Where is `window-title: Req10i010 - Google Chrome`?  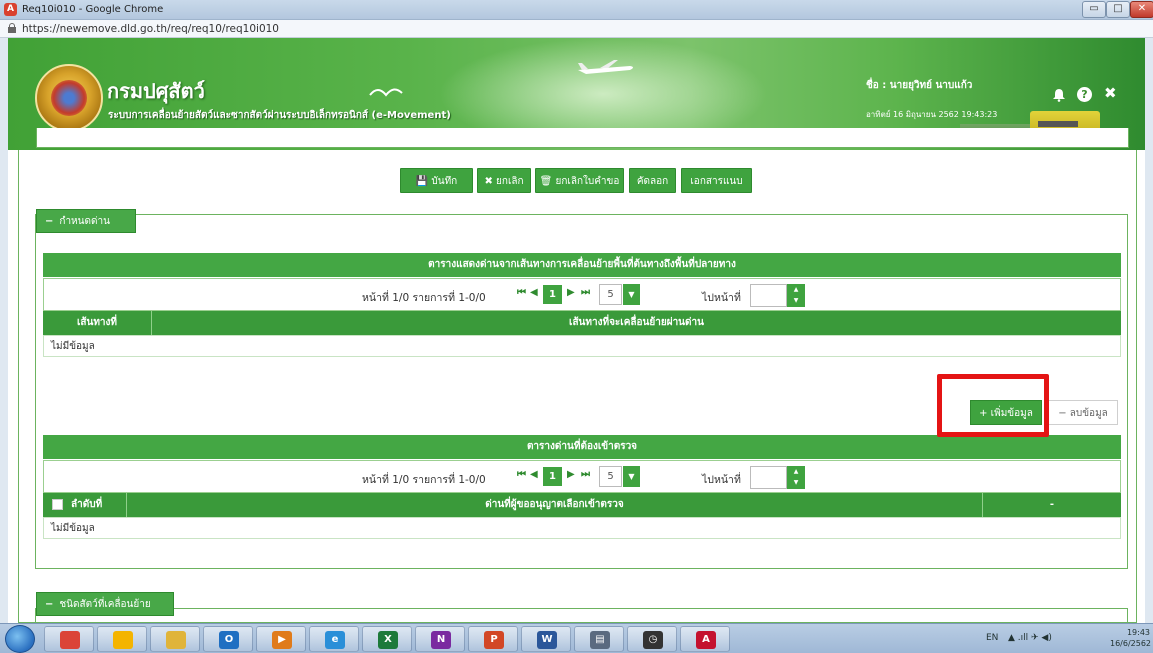
window-title: Req10i010 - Google Chrome is located at coordinates (93, 9).